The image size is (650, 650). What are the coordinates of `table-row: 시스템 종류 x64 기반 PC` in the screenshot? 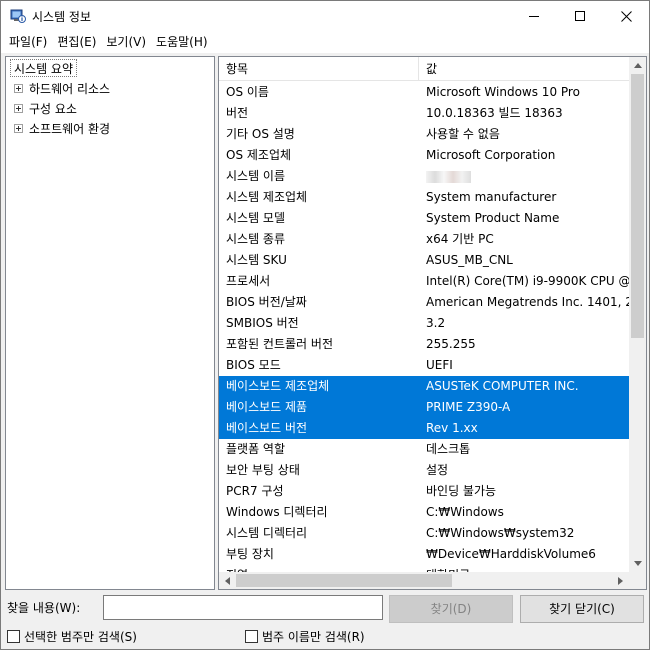 It's located at (424, 239).